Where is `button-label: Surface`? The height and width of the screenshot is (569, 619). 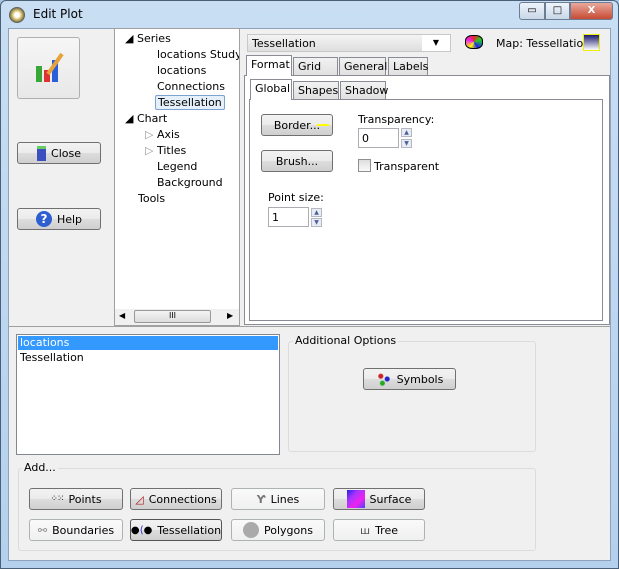
button-label: Surface is located at coordinates (390, 499).